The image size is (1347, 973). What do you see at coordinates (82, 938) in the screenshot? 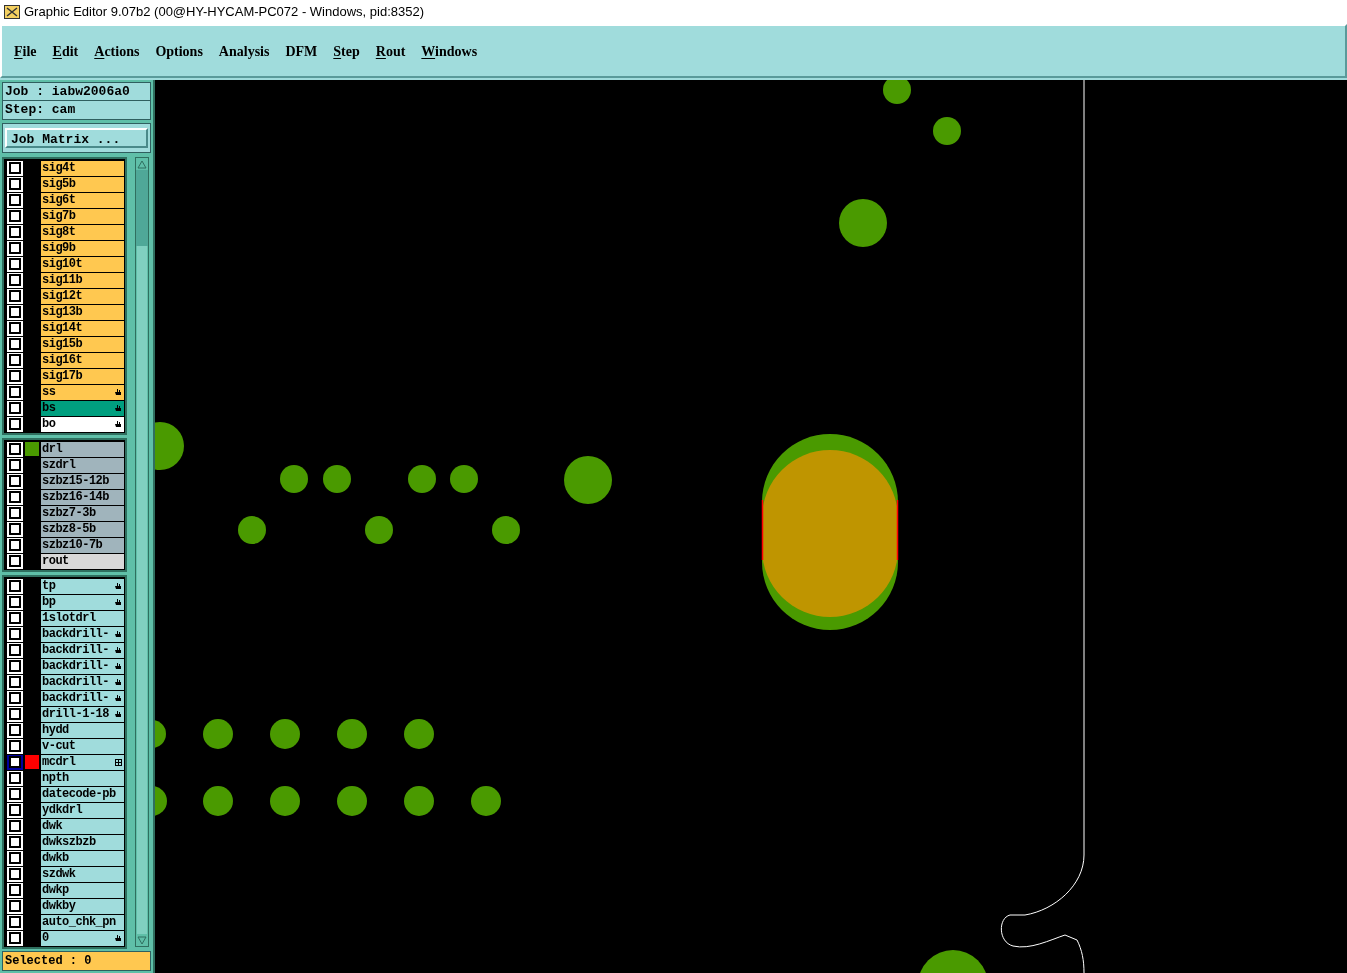
I see `layer-item: 0` at bounding box center [82, 938].